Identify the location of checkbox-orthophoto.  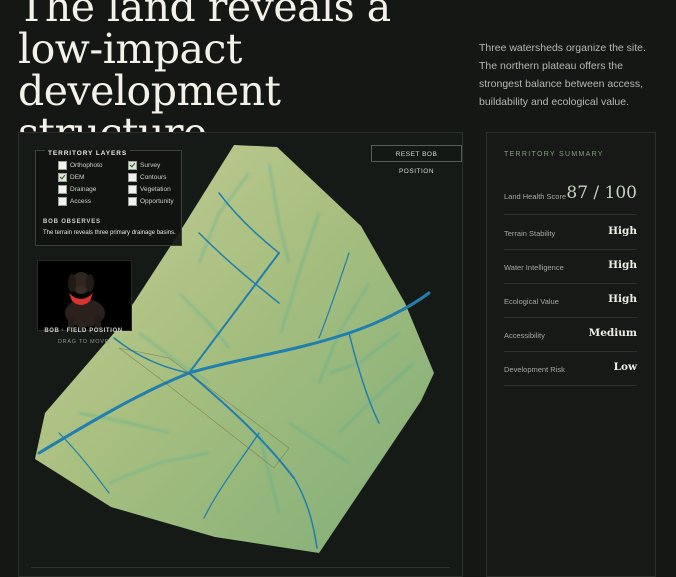
(62, 165).